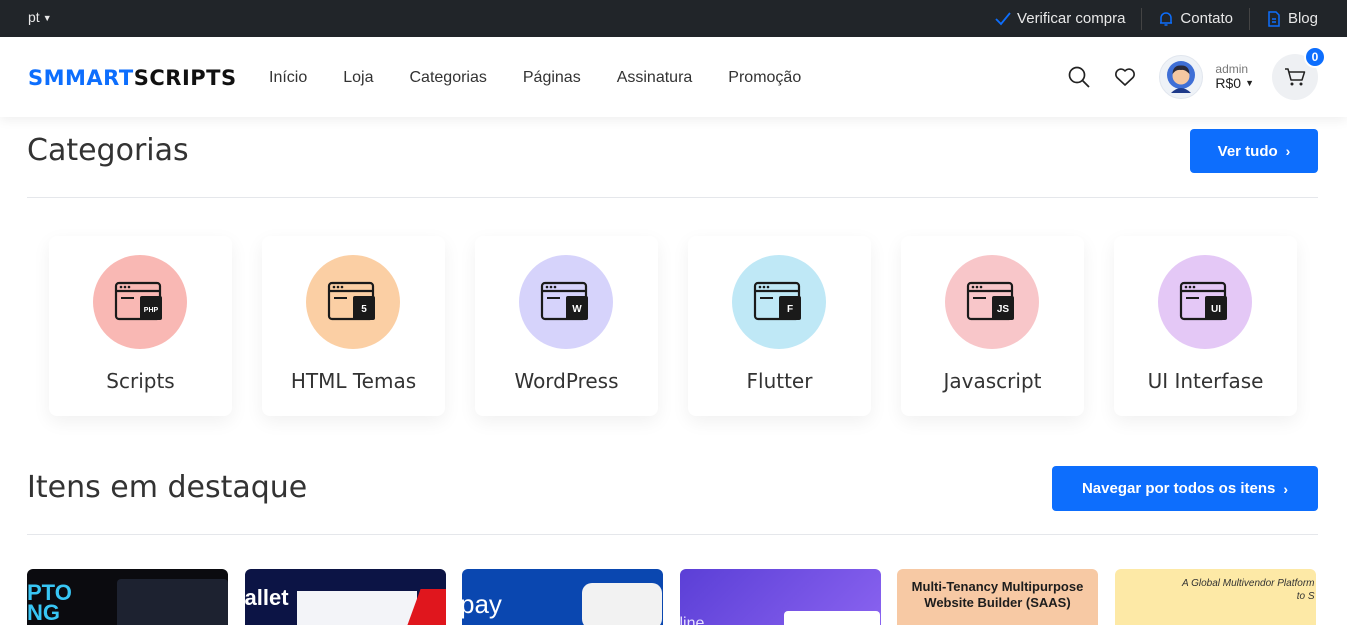  I want to click on user-menu: admin R$0 ▼, so click(1206, 77).